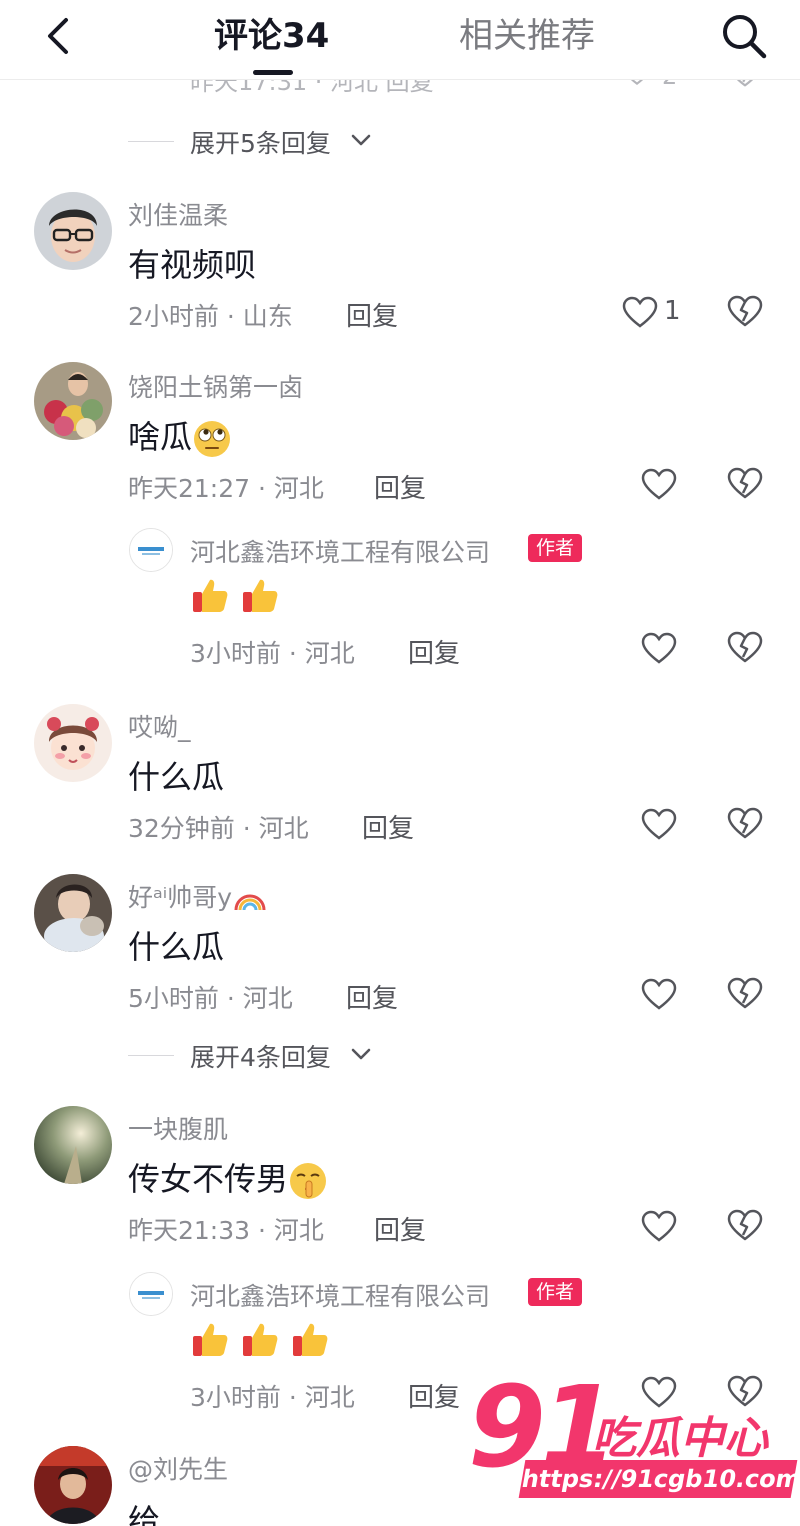 This screenshot has height=1526, width=800. I want to click on comment-text: 啥瓜, so click(180, 435).